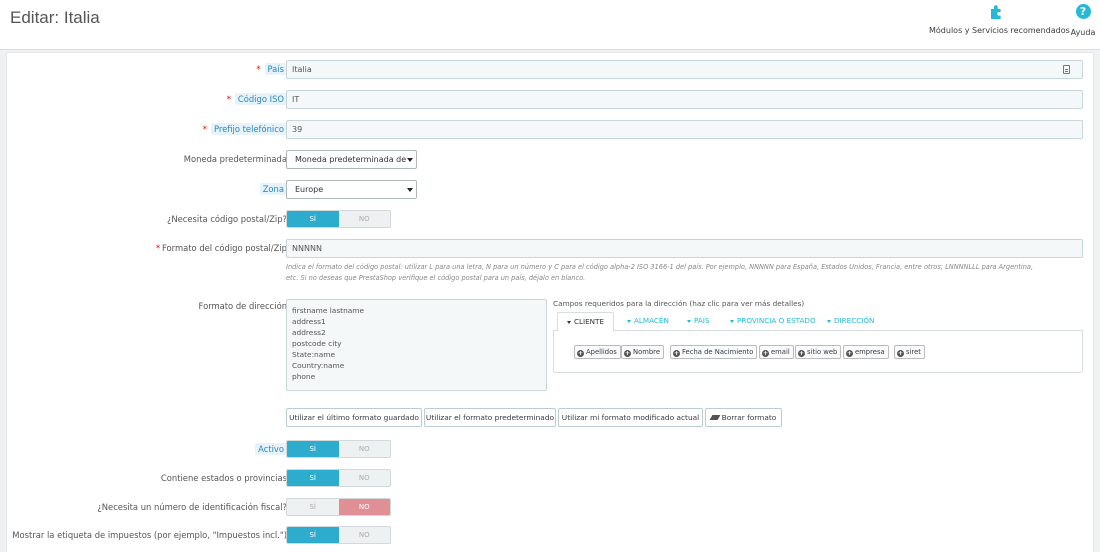  I want to click on zone-label-text: Zona, so click(273, 189).